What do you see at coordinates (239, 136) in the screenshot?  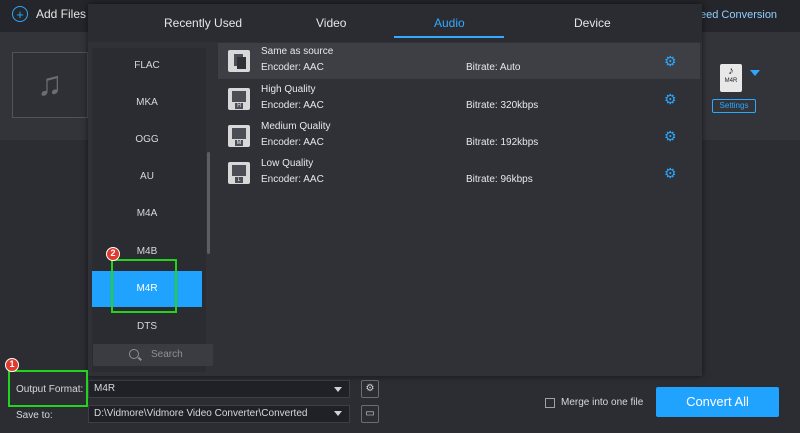 I see `medium-quality-icon: M` at bounding box center [239, 136].